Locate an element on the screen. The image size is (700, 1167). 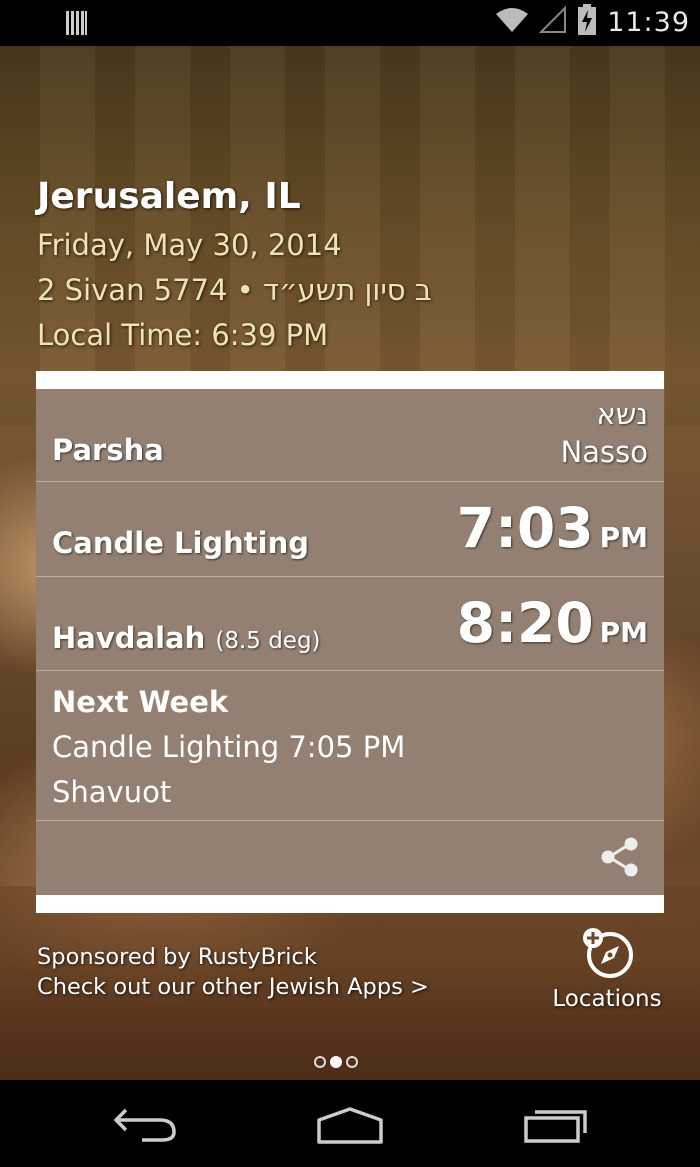
parsha-hebrew-name: נשא is located at coordinates (622, 414).